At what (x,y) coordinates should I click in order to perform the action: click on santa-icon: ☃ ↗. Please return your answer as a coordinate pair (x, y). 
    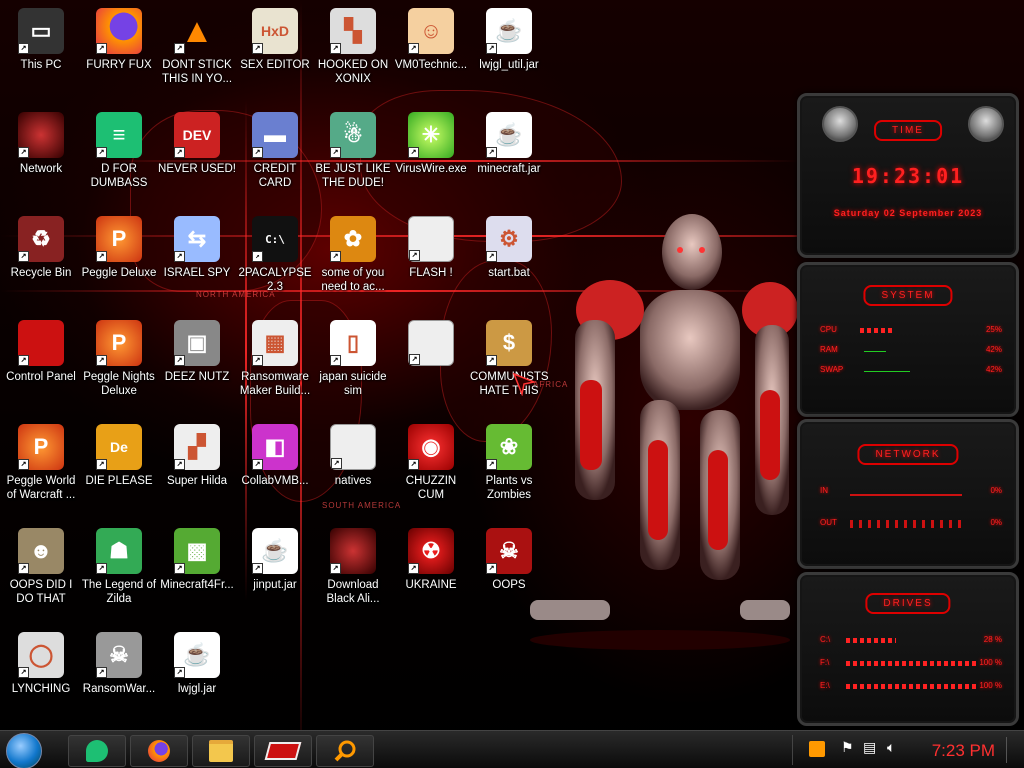
    Looking at the image, I should click on (353, 135).